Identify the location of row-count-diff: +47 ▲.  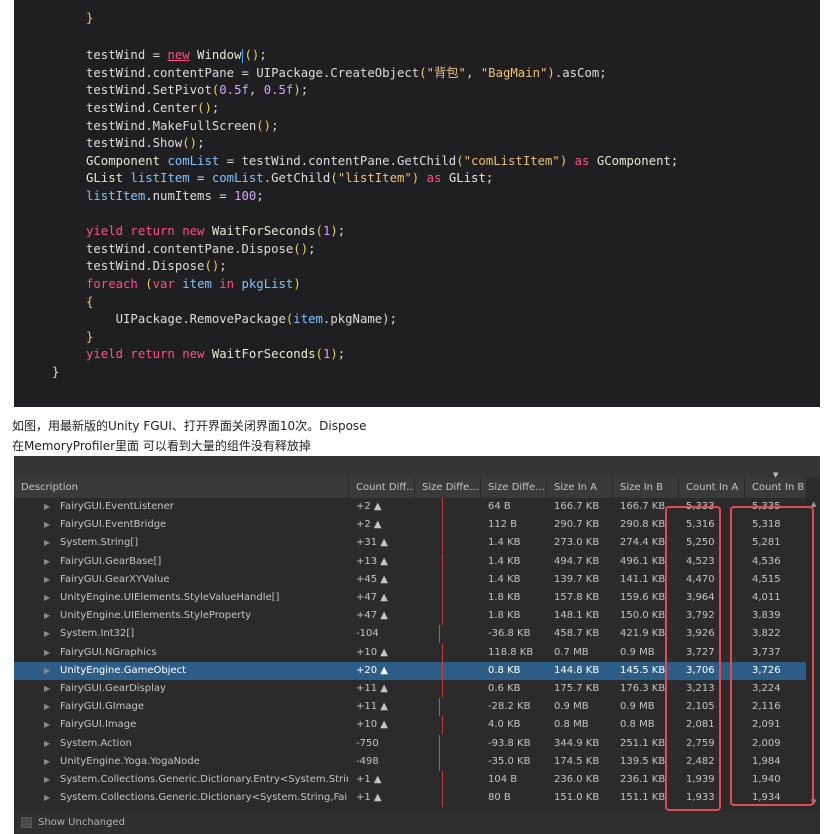
(372, 616).